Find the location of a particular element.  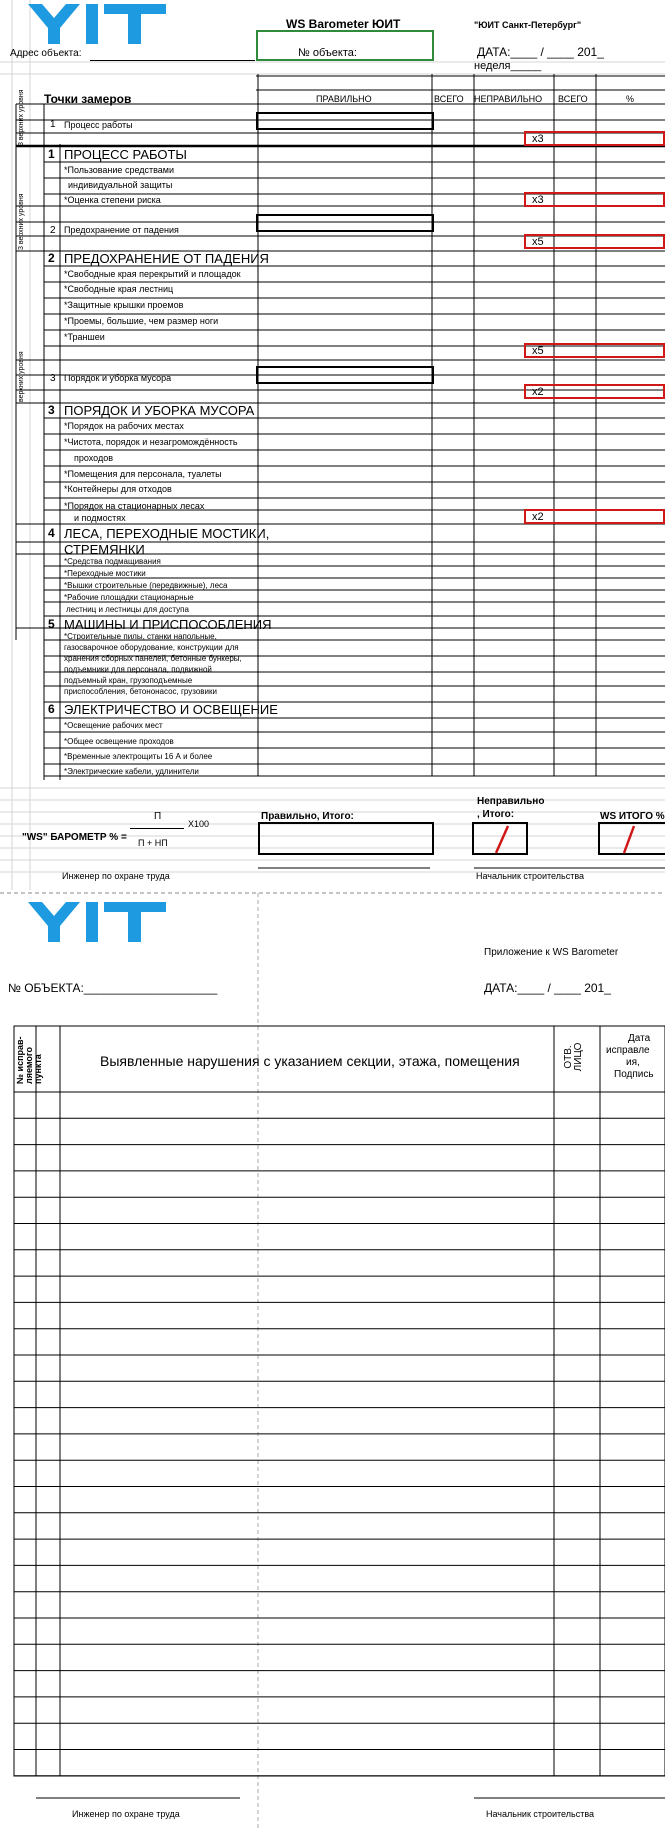

section1-item: *Пользование средствами is located at coordinates (119, 170).